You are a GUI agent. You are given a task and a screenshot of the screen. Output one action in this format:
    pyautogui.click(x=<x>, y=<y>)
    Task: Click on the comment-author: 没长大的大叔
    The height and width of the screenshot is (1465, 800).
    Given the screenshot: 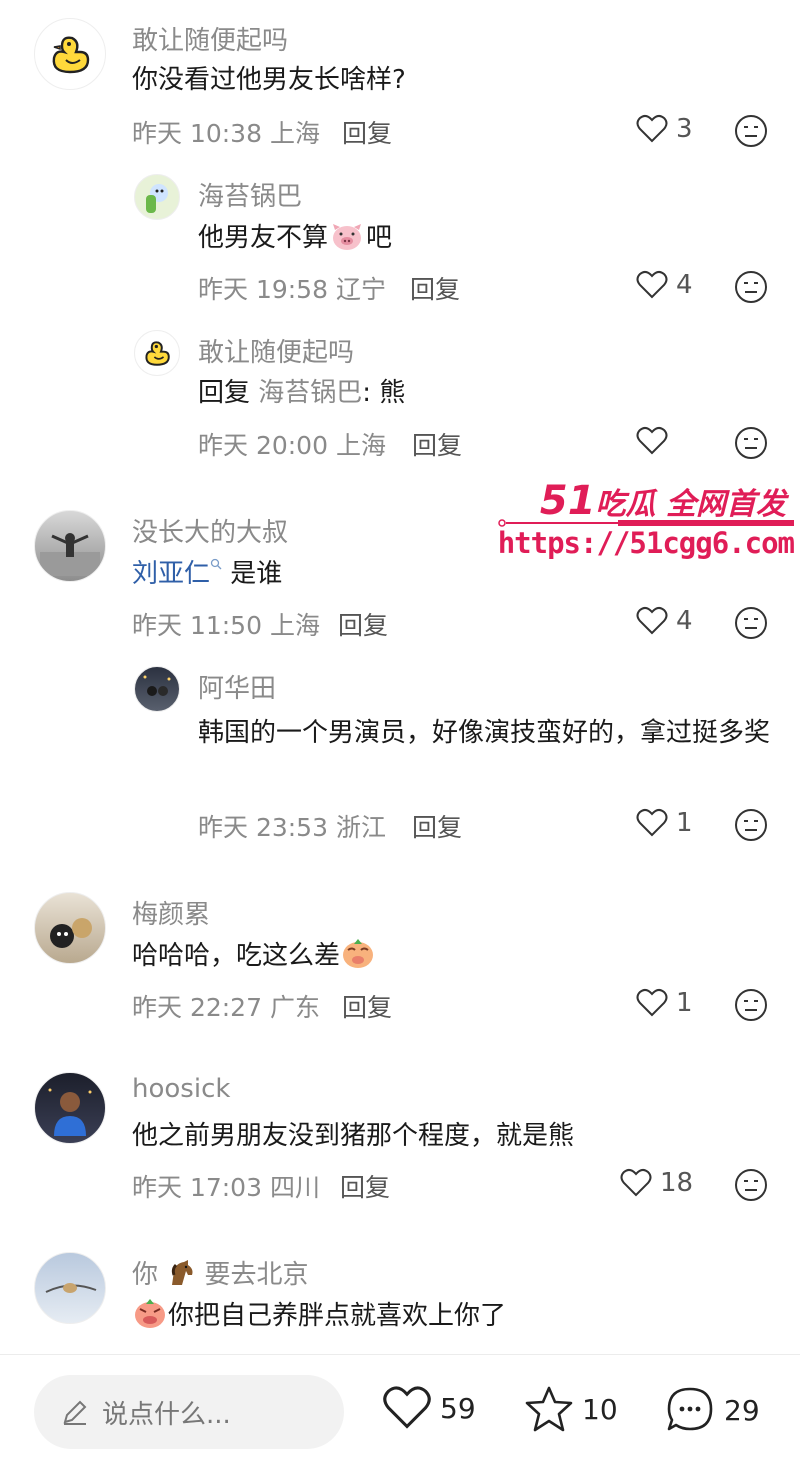 What is the action you would take?
    pyautogui.click(x=210, y=530)
    